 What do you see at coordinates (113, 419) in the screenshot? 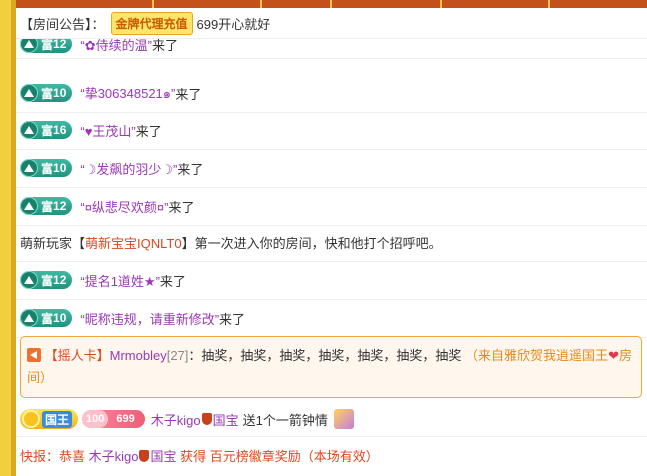
I see `fan-level-pill: 100 699` at bounding box center [113, 419].